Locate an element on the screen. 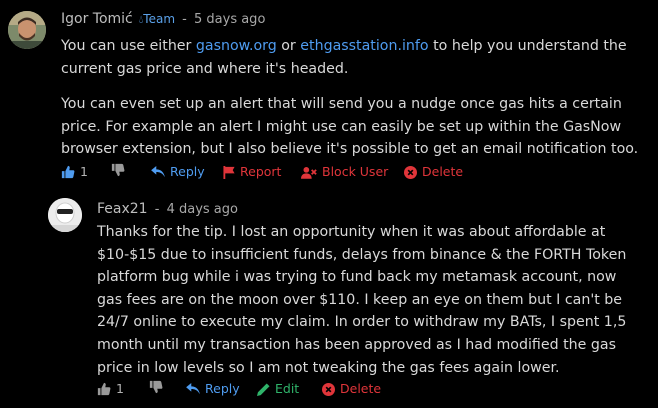  paragraph-text: You can use either is located at coordinates (128, 46).